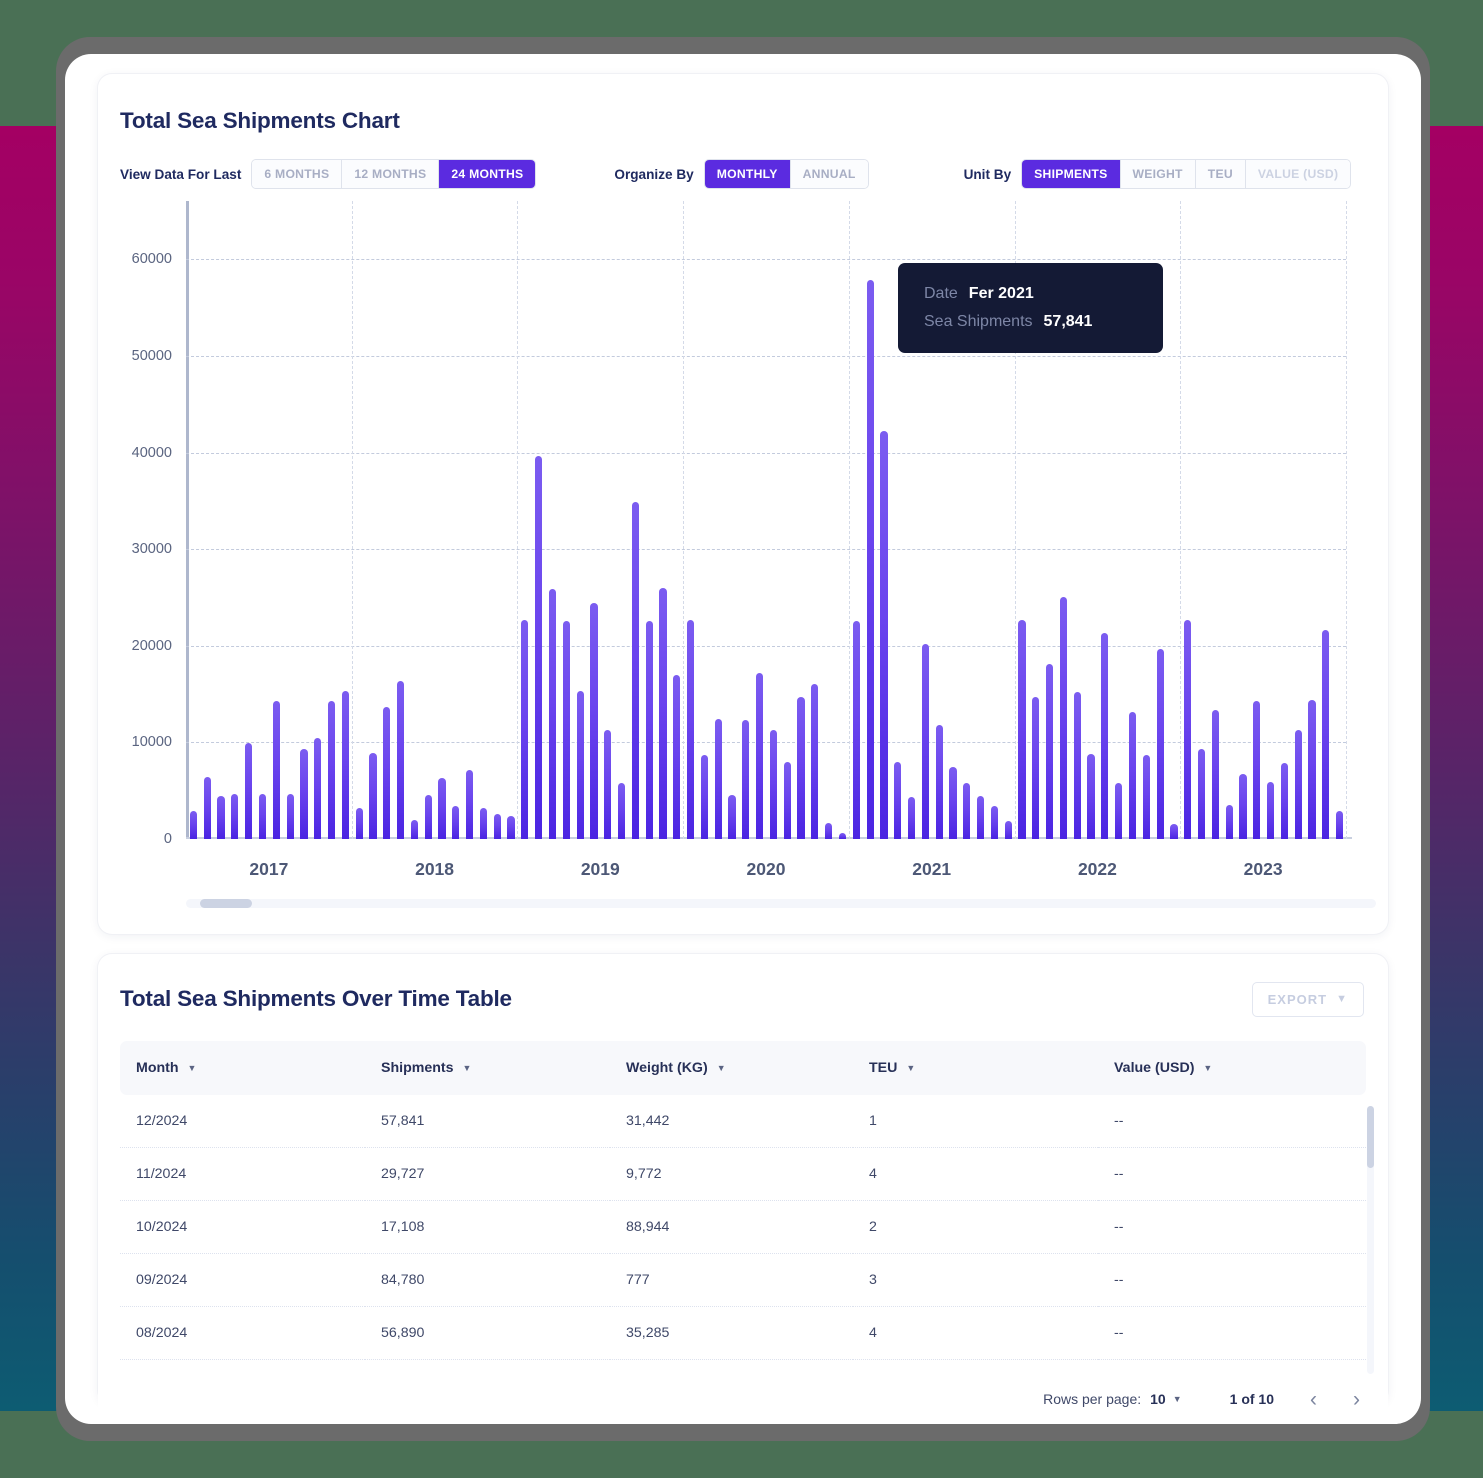  What do you see at coordinates (242, 1068) in the screenshot?
I see `column-header-month: Month ▼` at bounding box center [242, 1068].